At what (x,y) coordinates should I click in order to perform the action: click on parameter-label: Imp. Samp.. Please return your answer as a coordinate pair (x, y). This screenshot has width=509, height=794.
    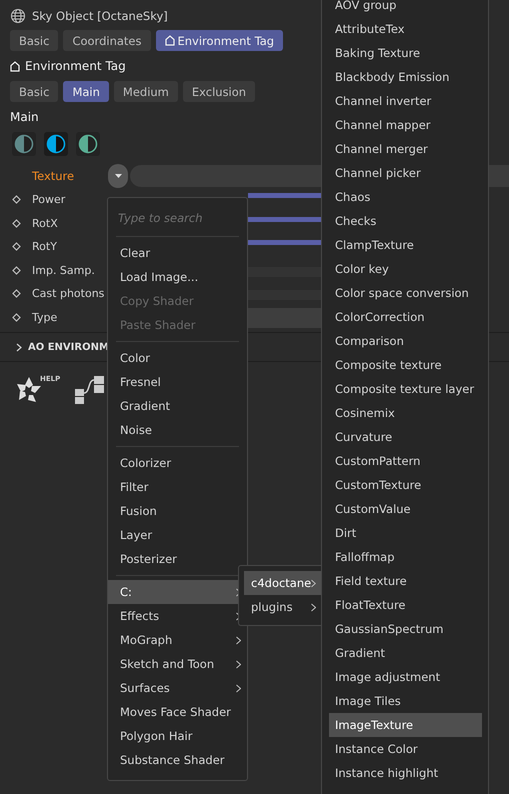
    Looking at the image, I should click on (63, 270).